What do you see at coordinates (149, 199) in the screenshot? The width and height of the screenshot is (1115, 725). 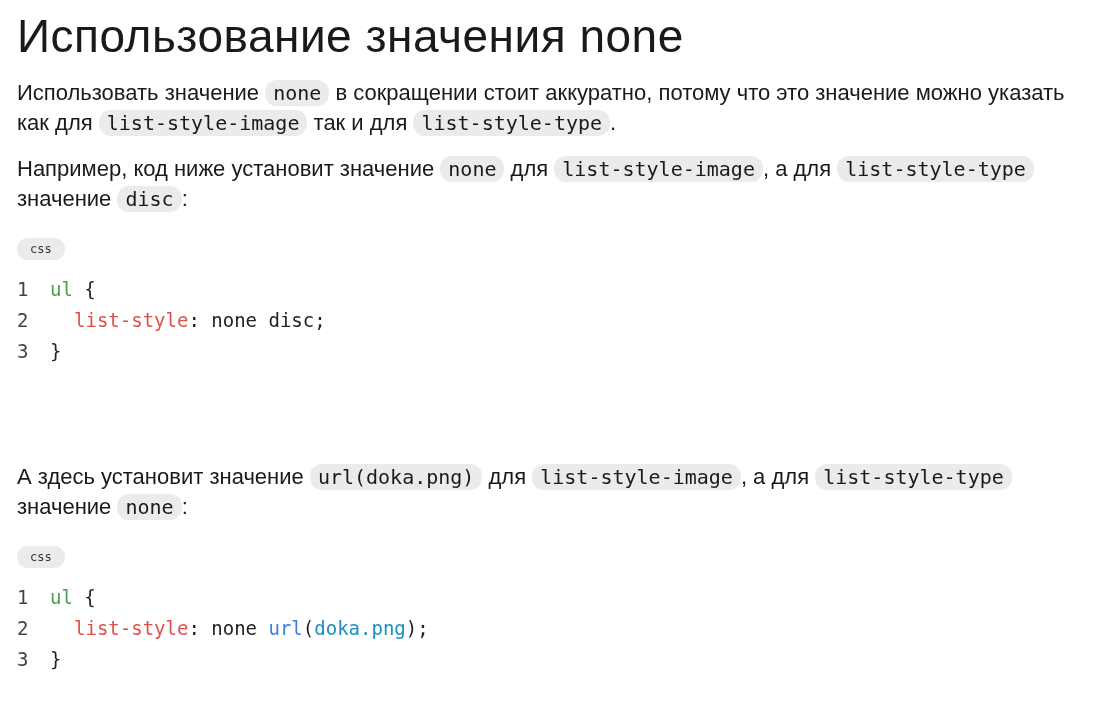 I see `inline-code: disc` at bounding box center [149, 199].